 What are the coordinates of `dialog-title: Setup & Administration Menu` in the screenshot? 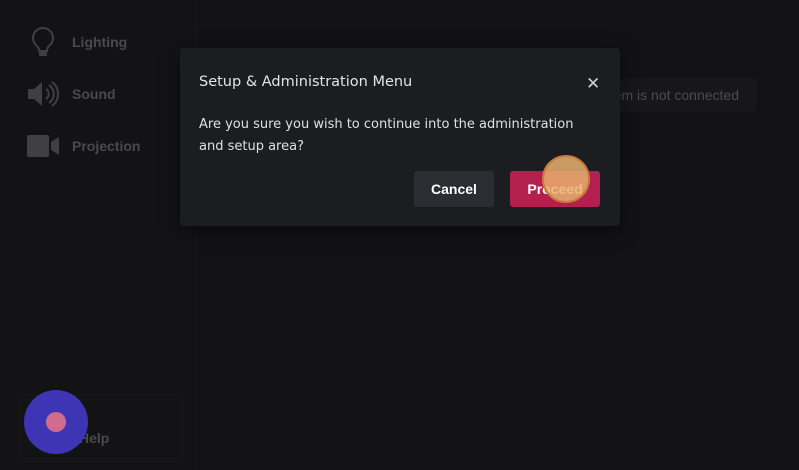 It's located at (306, 82).